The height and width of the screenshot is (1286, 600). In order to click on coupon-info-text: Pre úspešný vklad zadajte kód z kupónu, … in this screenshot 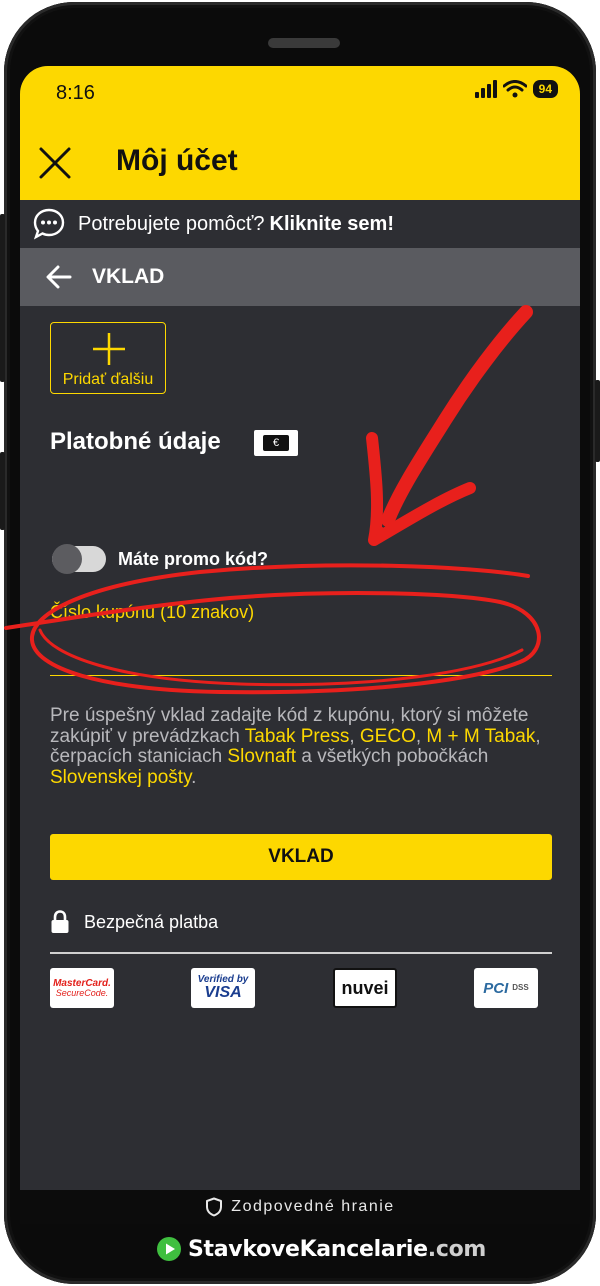, I will do `click(303, 746)`.